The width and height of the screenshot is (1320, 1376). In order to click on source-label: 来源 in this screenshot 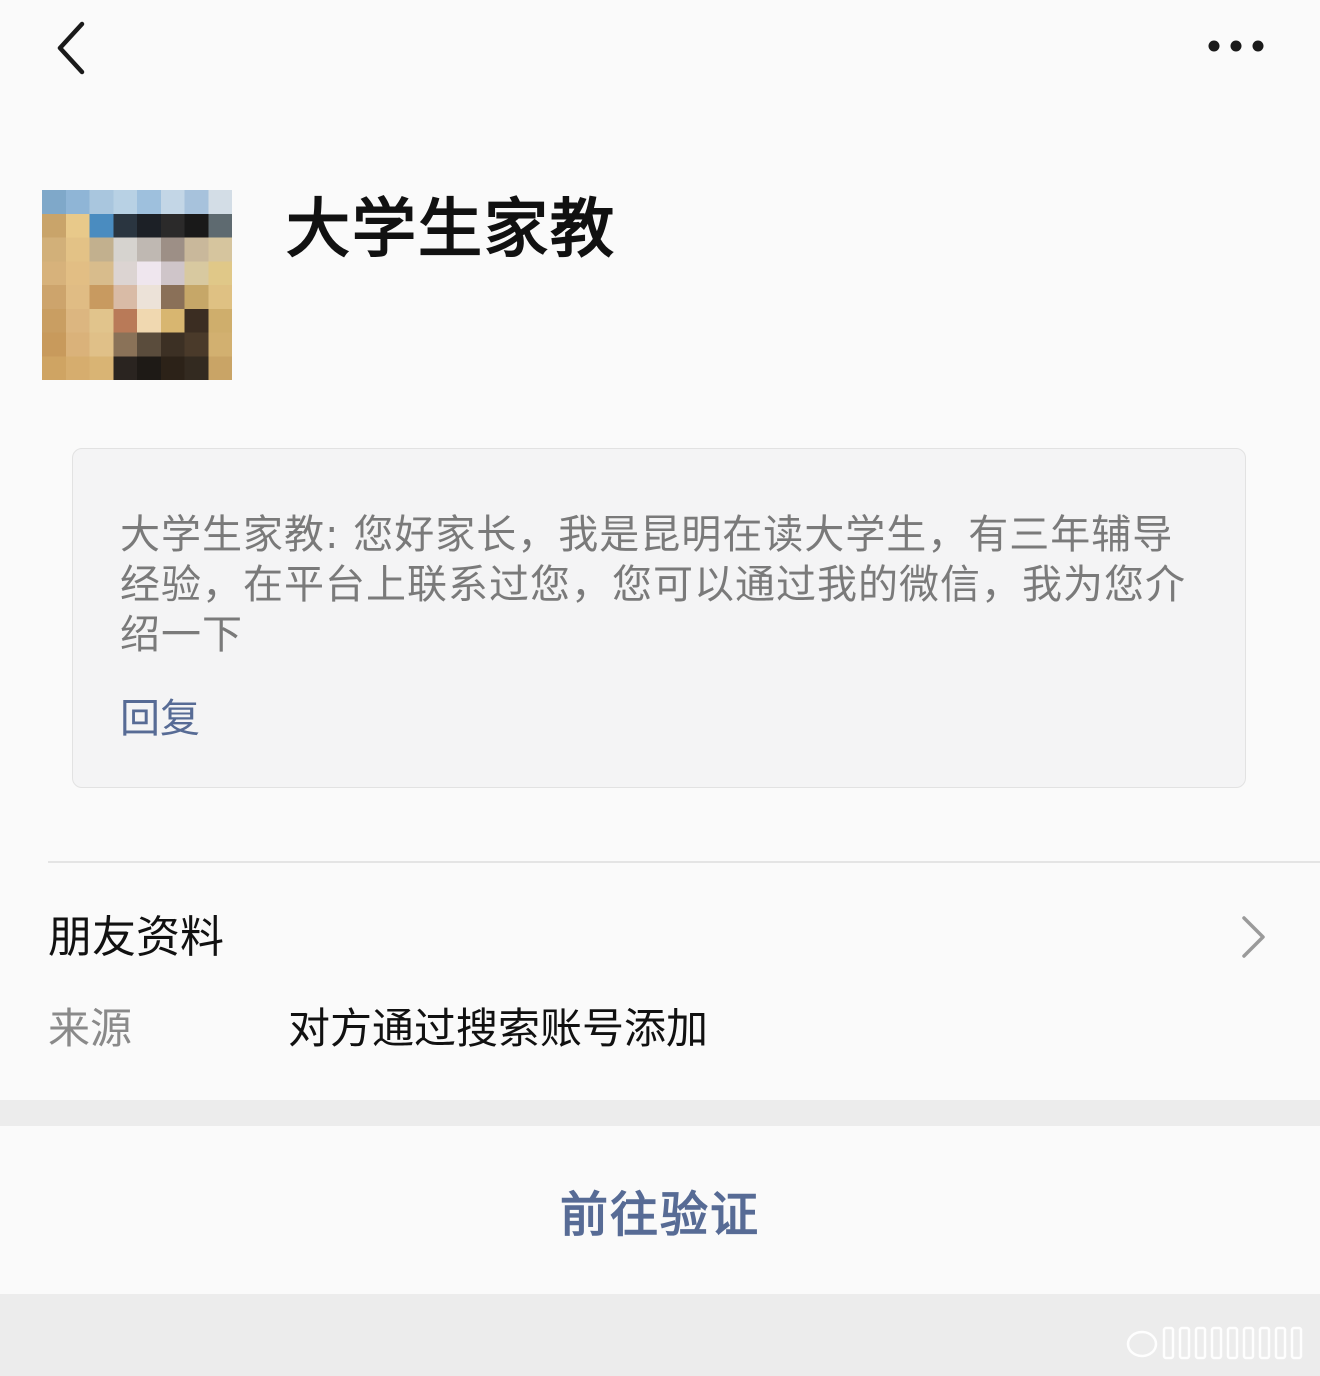, I will do `click(90, 1028)`.